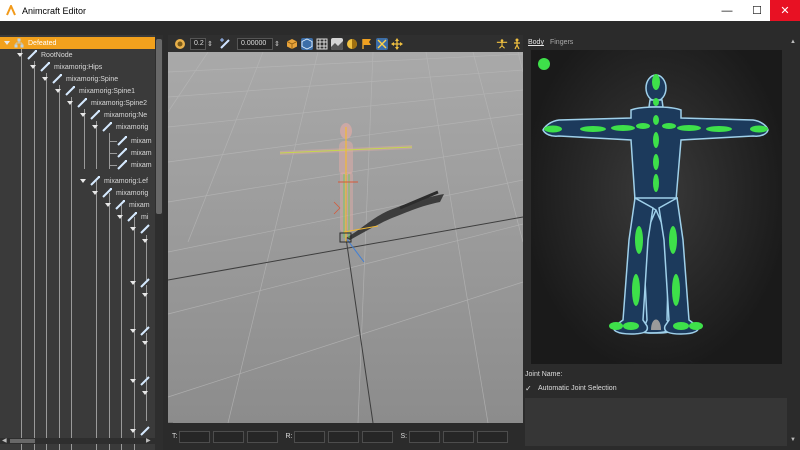 This screenshot has height=450, width=800. Describe the element at coordinates (529, 388) in the screenshot. I see `checkbox-checked-icon: ✓` at that location.